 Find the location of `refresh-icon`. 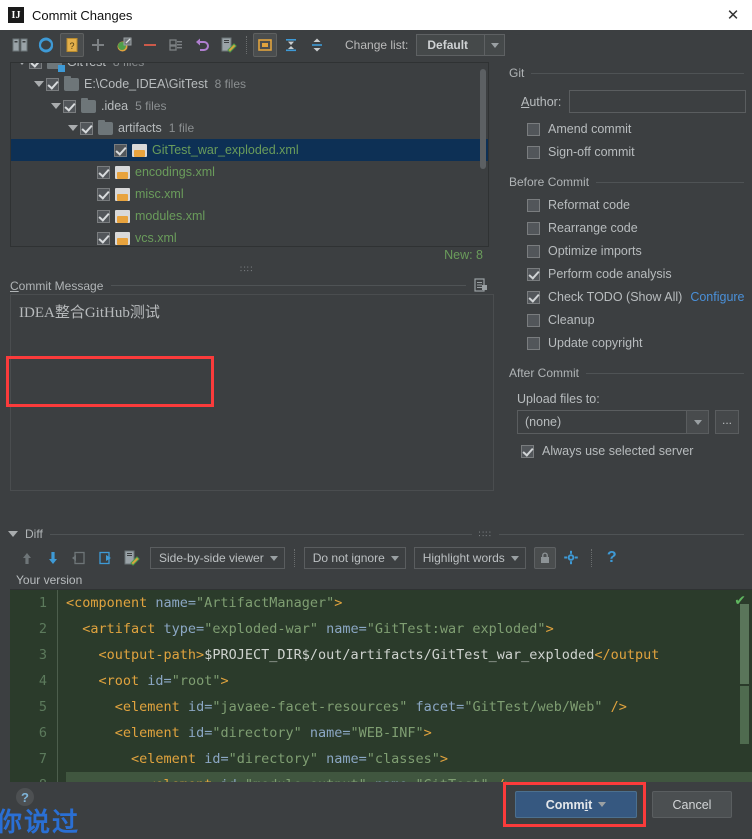

refresh-icon is located at coordinates (46, 45).